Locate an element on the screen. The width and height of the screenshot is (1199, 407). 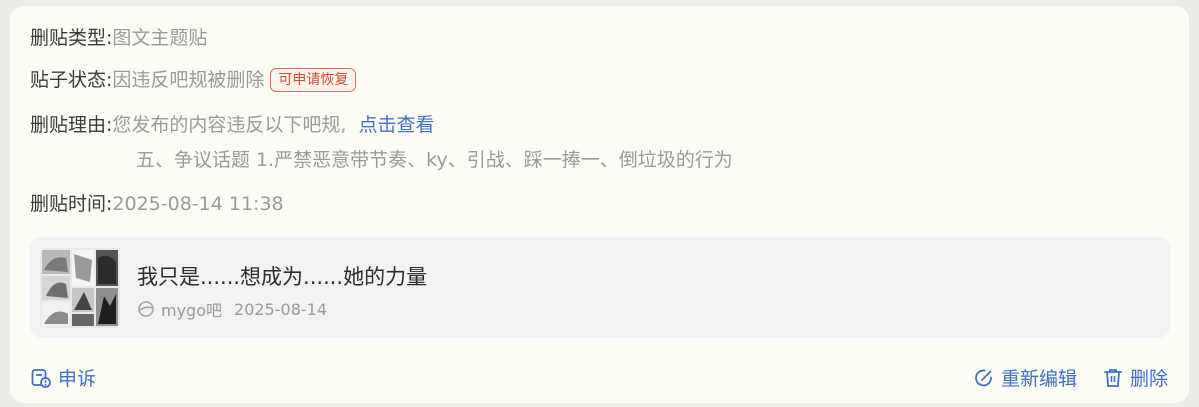
post-thumbnail is located at coordinates (80, 288).